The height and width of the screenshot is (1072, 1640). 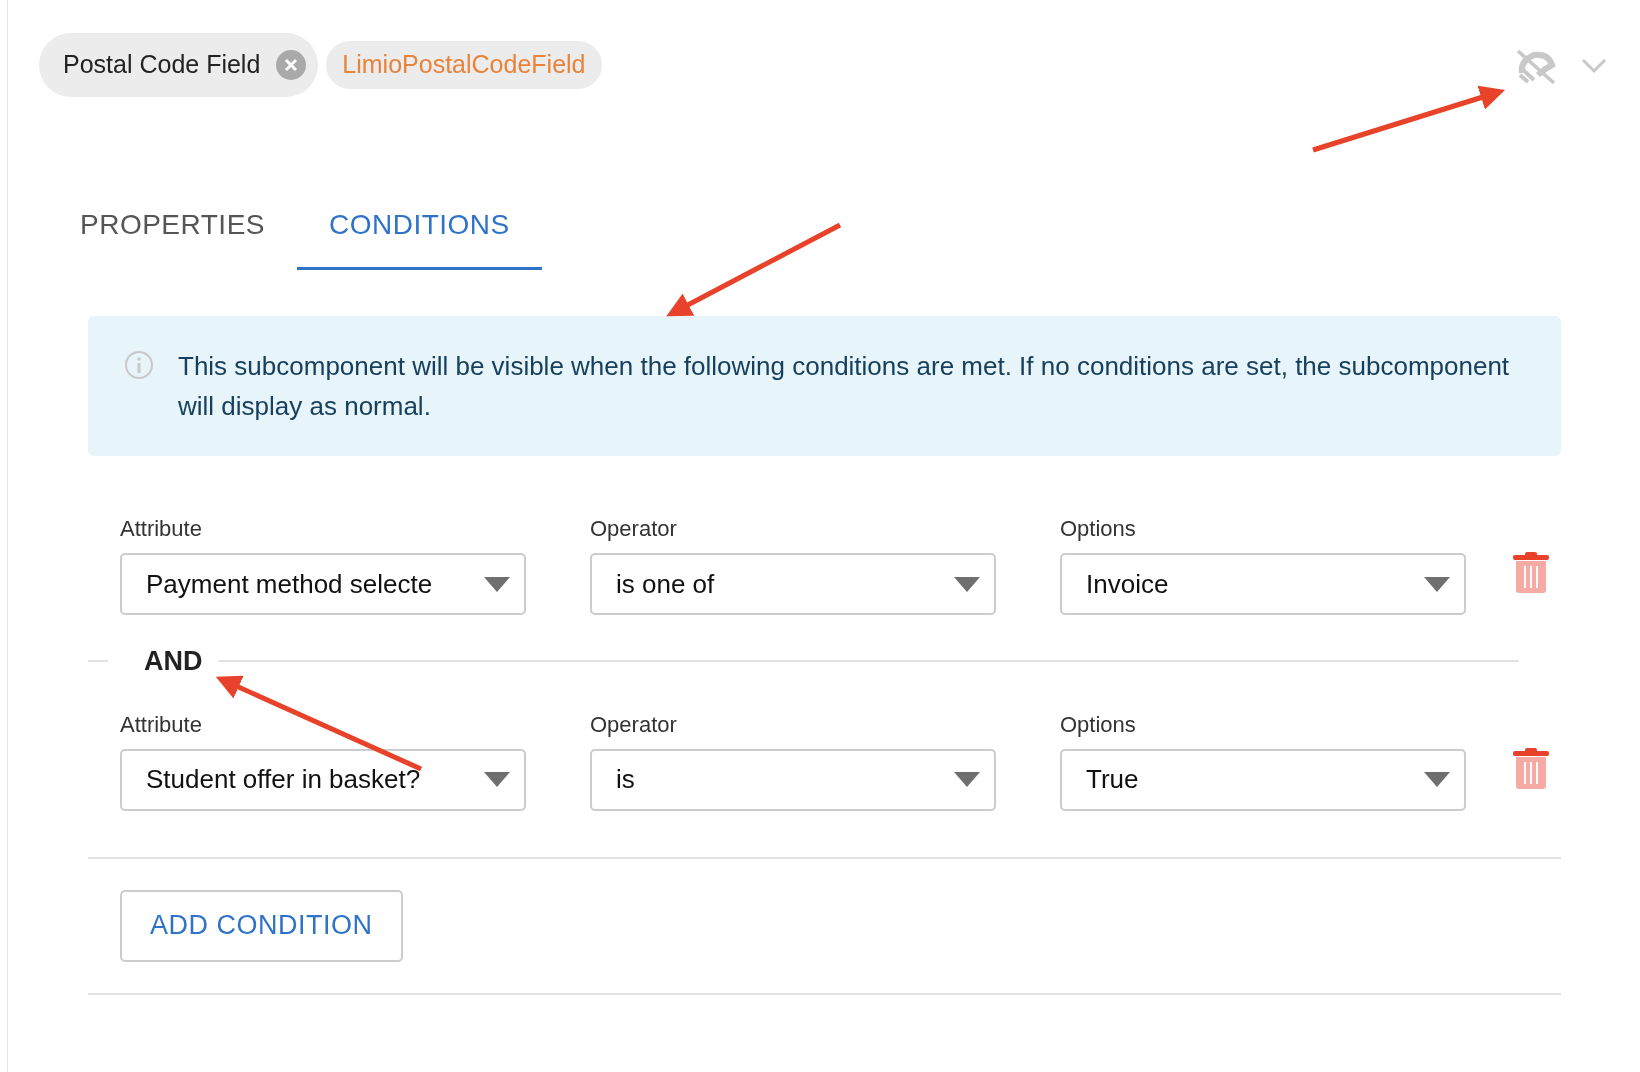 What do you see at coordinates (172, 205) in the screenshot?
I see `tab: PROPERTIES` at bounding box center [172, 205].